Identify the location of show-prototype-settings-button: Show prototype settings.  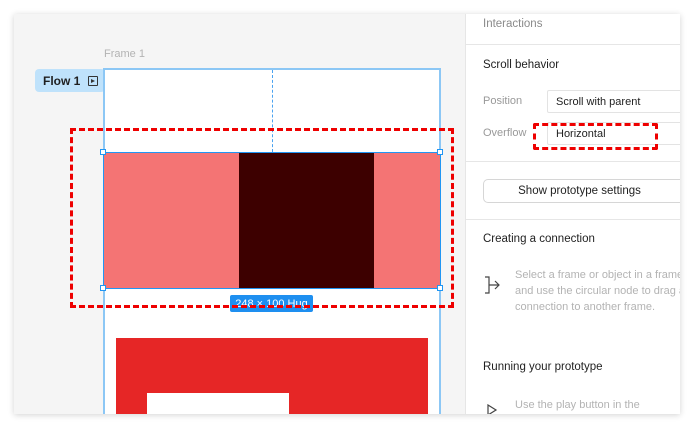
(581, 191).